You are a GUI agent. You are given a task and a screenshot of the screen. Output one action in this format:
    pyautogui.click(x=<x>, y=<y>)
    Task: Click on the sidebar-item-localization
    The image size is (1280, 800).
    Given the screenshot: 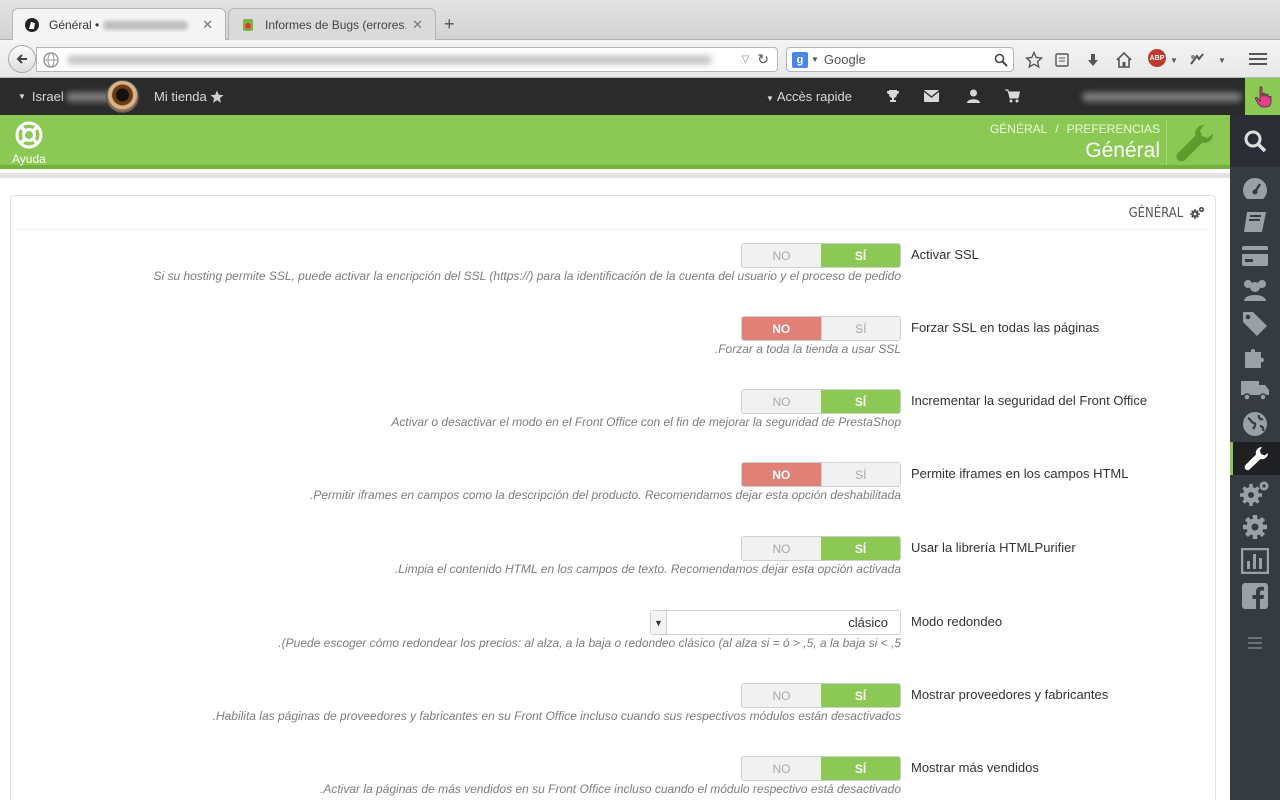 What is the action you would take?
    pyautogui.click(x=1255, y=423)
    